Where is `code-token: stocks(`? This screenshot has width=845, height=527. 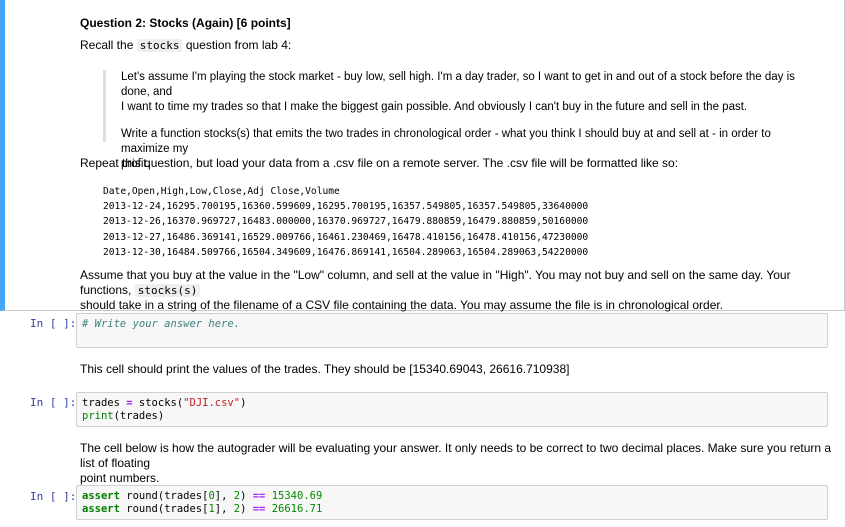
code-token: stocks( is located at coordinates (158, 403).